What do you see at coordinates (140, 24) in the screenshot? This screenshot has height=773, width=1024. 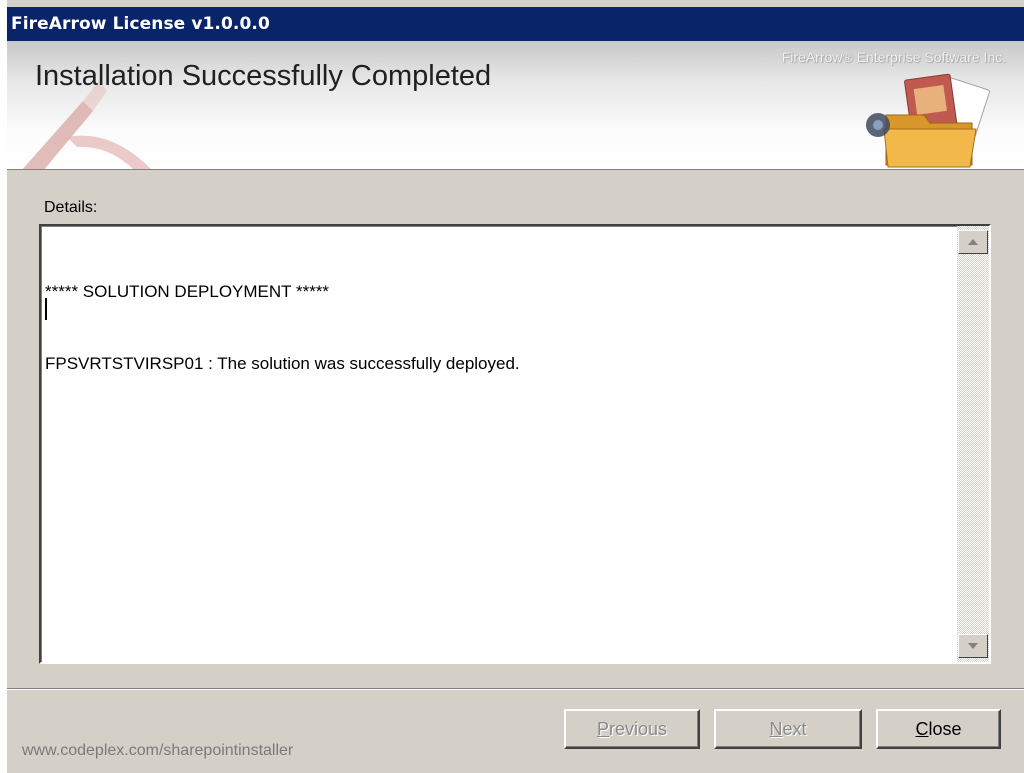 I see `window-title: FireArrow License v1.0.0.0` at bounding box center [140, 24].